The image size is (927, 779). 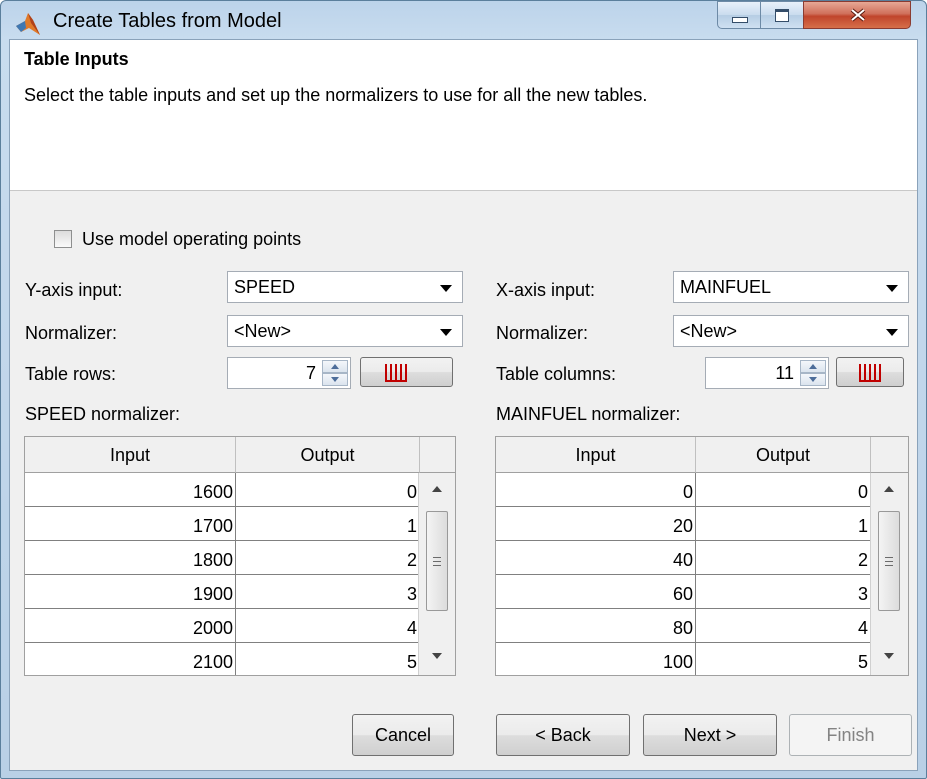 What do you see at coordinates (542, 333) in the screenshot?
I see `x-normalizer-label: Normalizer:` at bounding box center [542, 333].